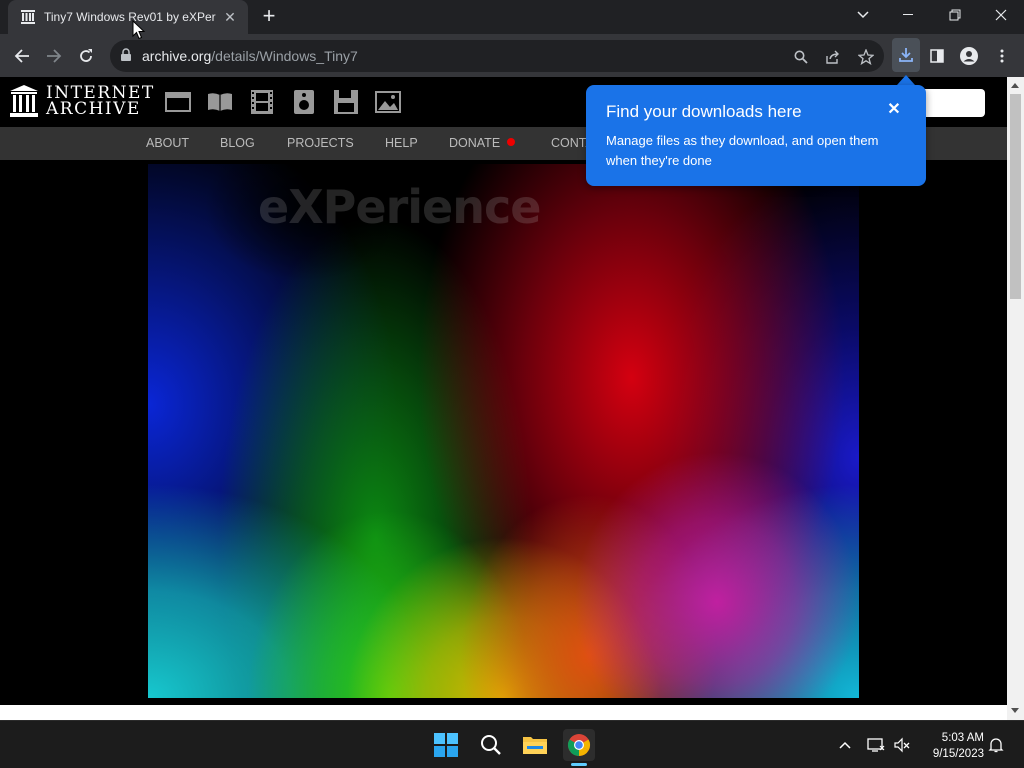 The width and height of the screenshot is (1024, 768). I want to click on menu-button, so click(1002, 56).